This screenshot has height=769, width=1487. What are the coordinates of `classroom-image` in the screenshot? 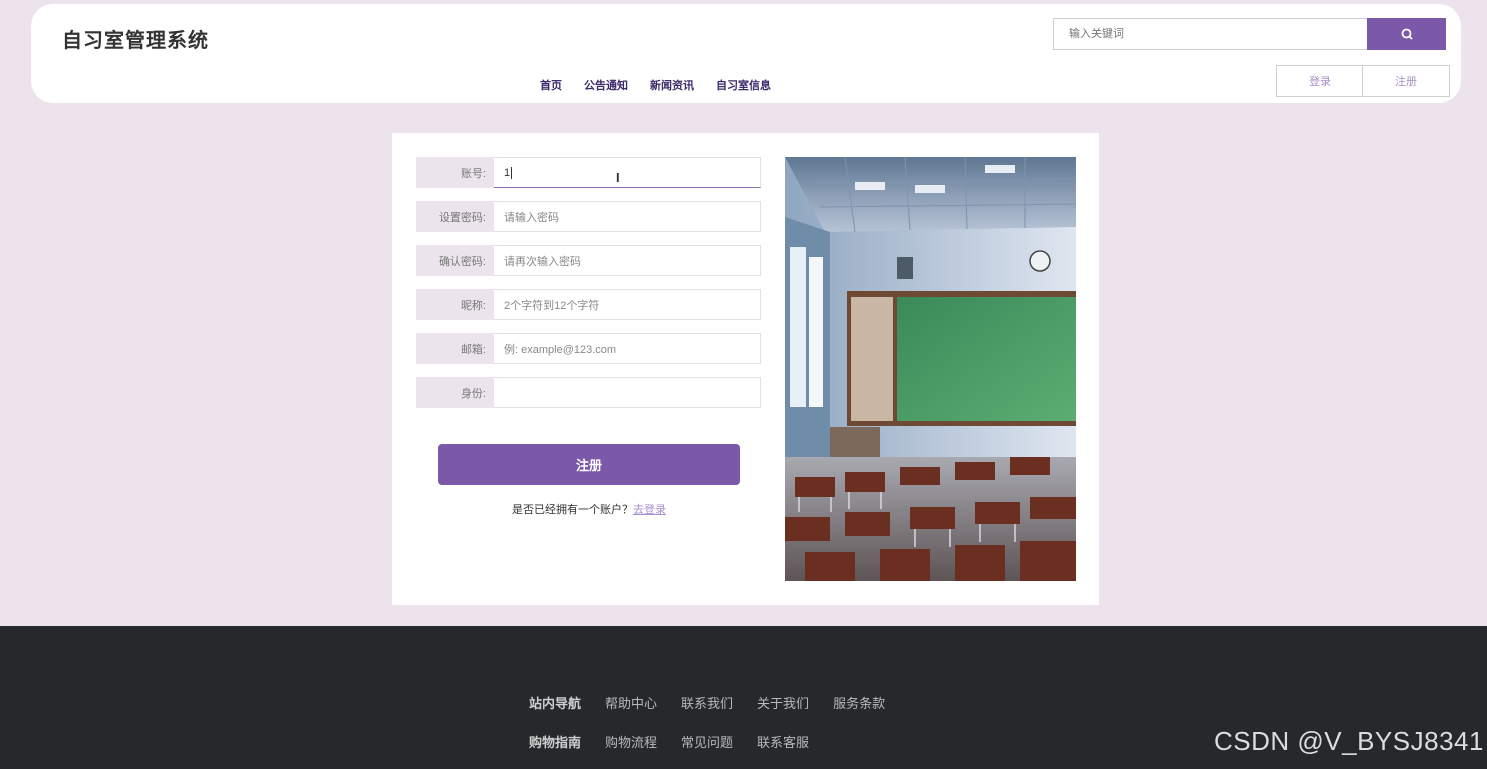 It's located at (930, 369).